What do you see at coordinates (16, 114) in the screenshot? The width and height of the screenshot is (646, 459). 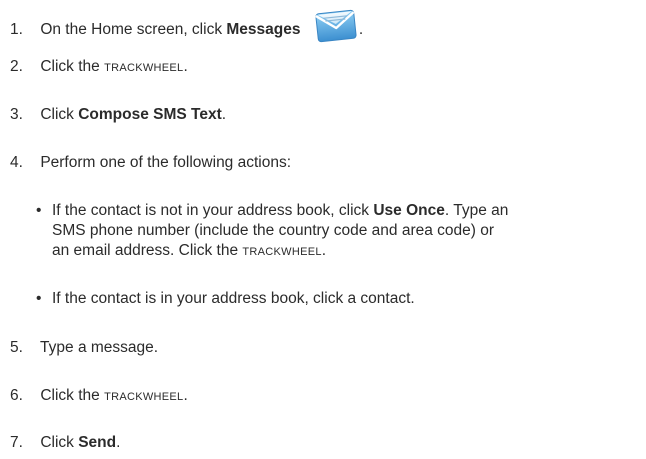 I see `step-number: 3.` at bounding box center [16, 114].